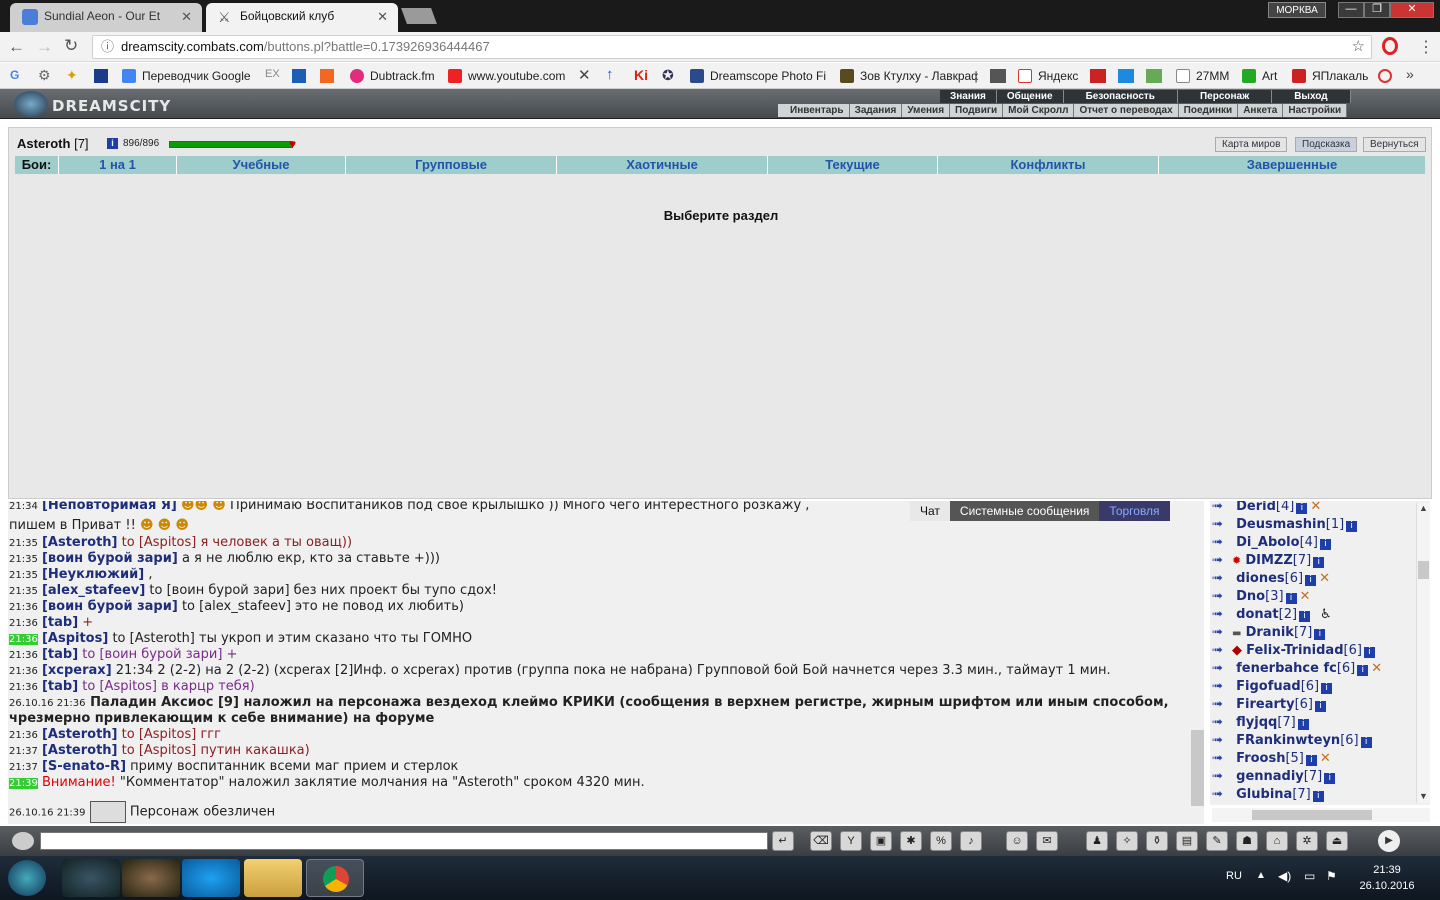 Image resolution: width=1440 pixels, height=900 pixels. What do you see at coordinates (1410, 74) in the screenshot?
I see `more-bookmarks-icon: »` at bounding box center [1410, 74].